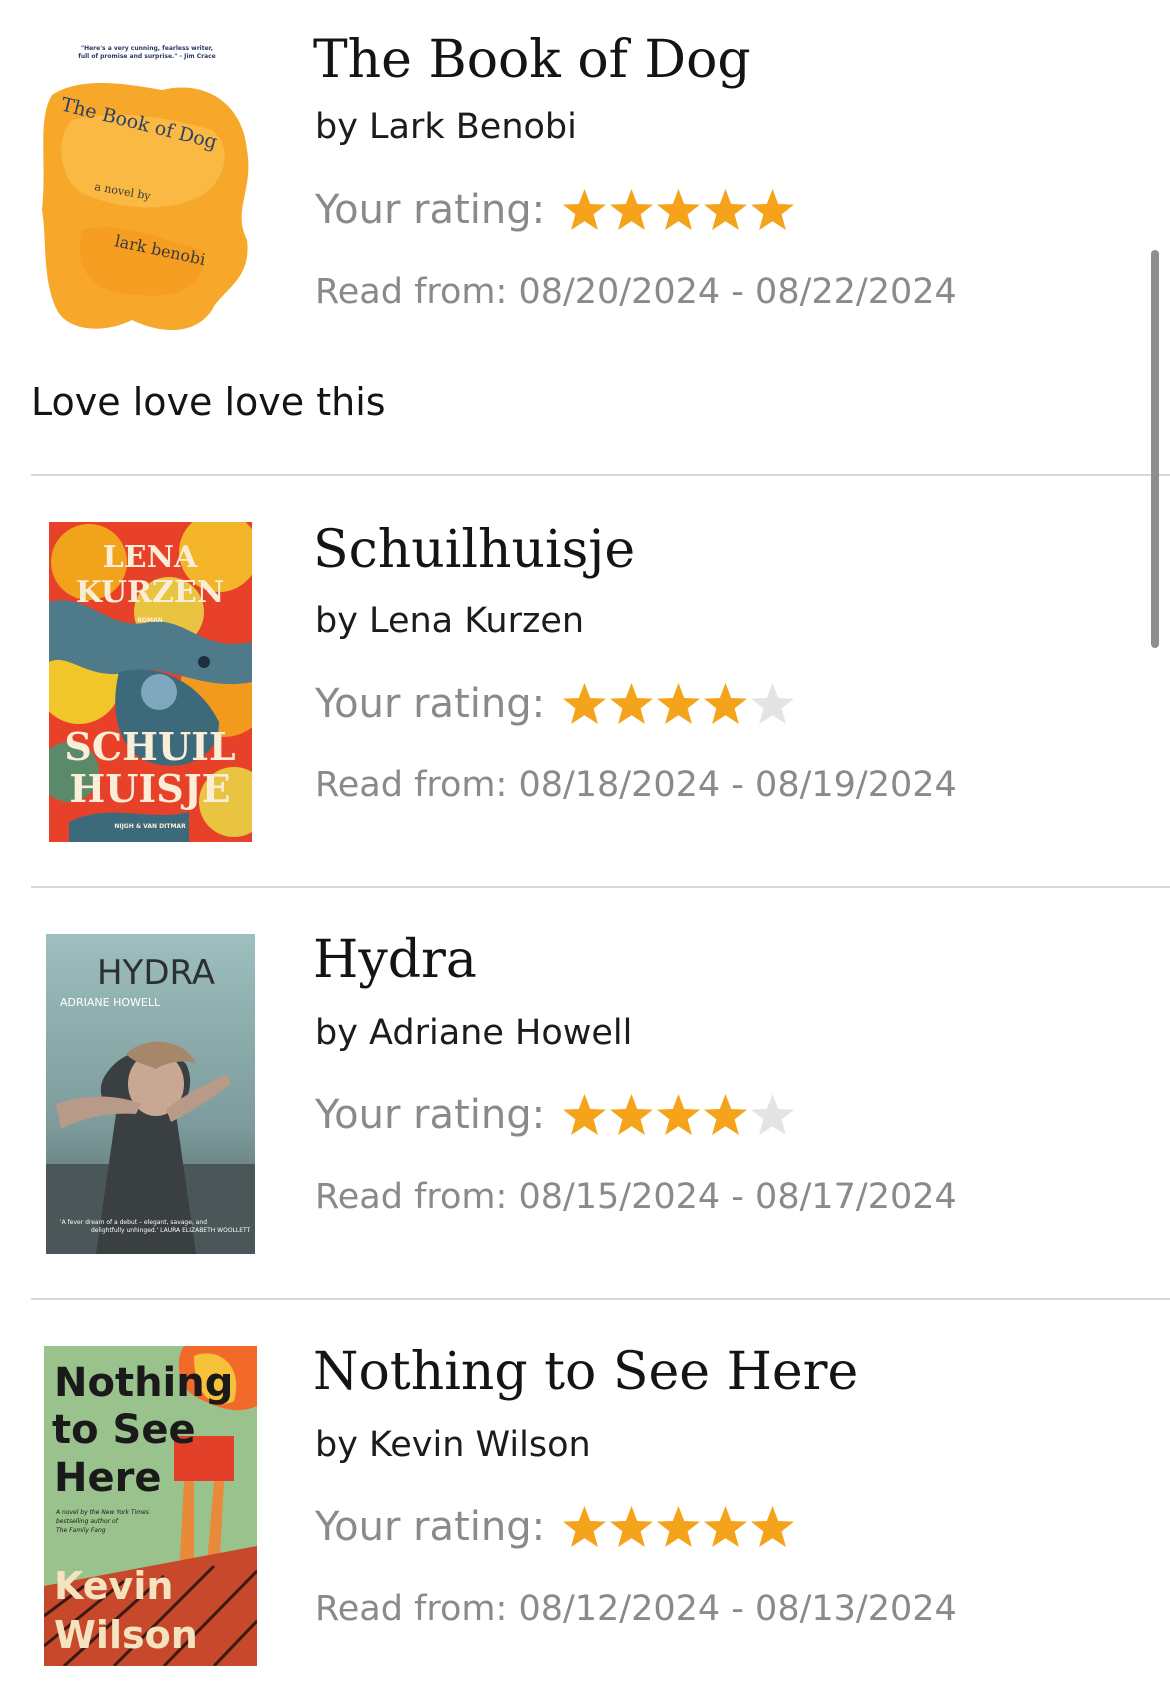 This screenshot has height=1691, width=1170. I want to click on cover-title-line1: SCHUIL, so click(149, 746).